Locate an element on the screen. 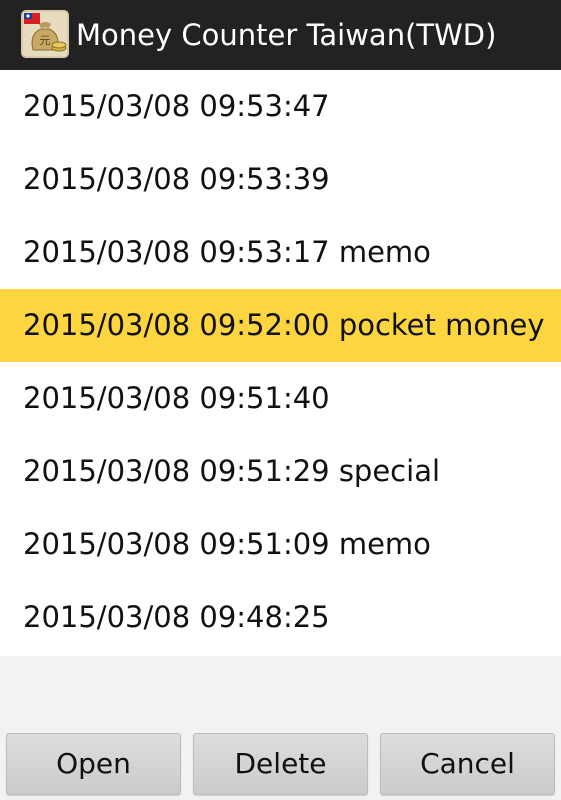 This screenshot has width=561, height=800. list-item: 2015/03/08 09:48:25 is located at coordinates (280, 617).